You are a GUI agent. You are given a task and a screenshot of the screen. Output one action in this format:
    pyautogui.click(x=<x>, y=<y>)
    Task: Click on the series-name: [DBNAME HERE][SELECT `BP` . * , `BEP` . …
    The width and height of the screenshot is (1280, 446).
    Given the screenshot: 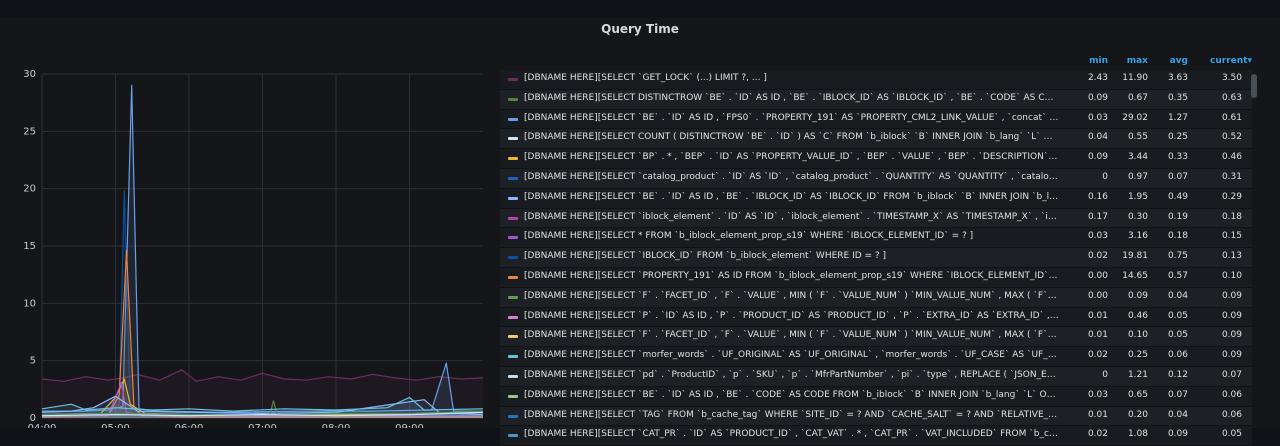 What is the action you would take?
    pyautogui.click(x=791, y=157)
    